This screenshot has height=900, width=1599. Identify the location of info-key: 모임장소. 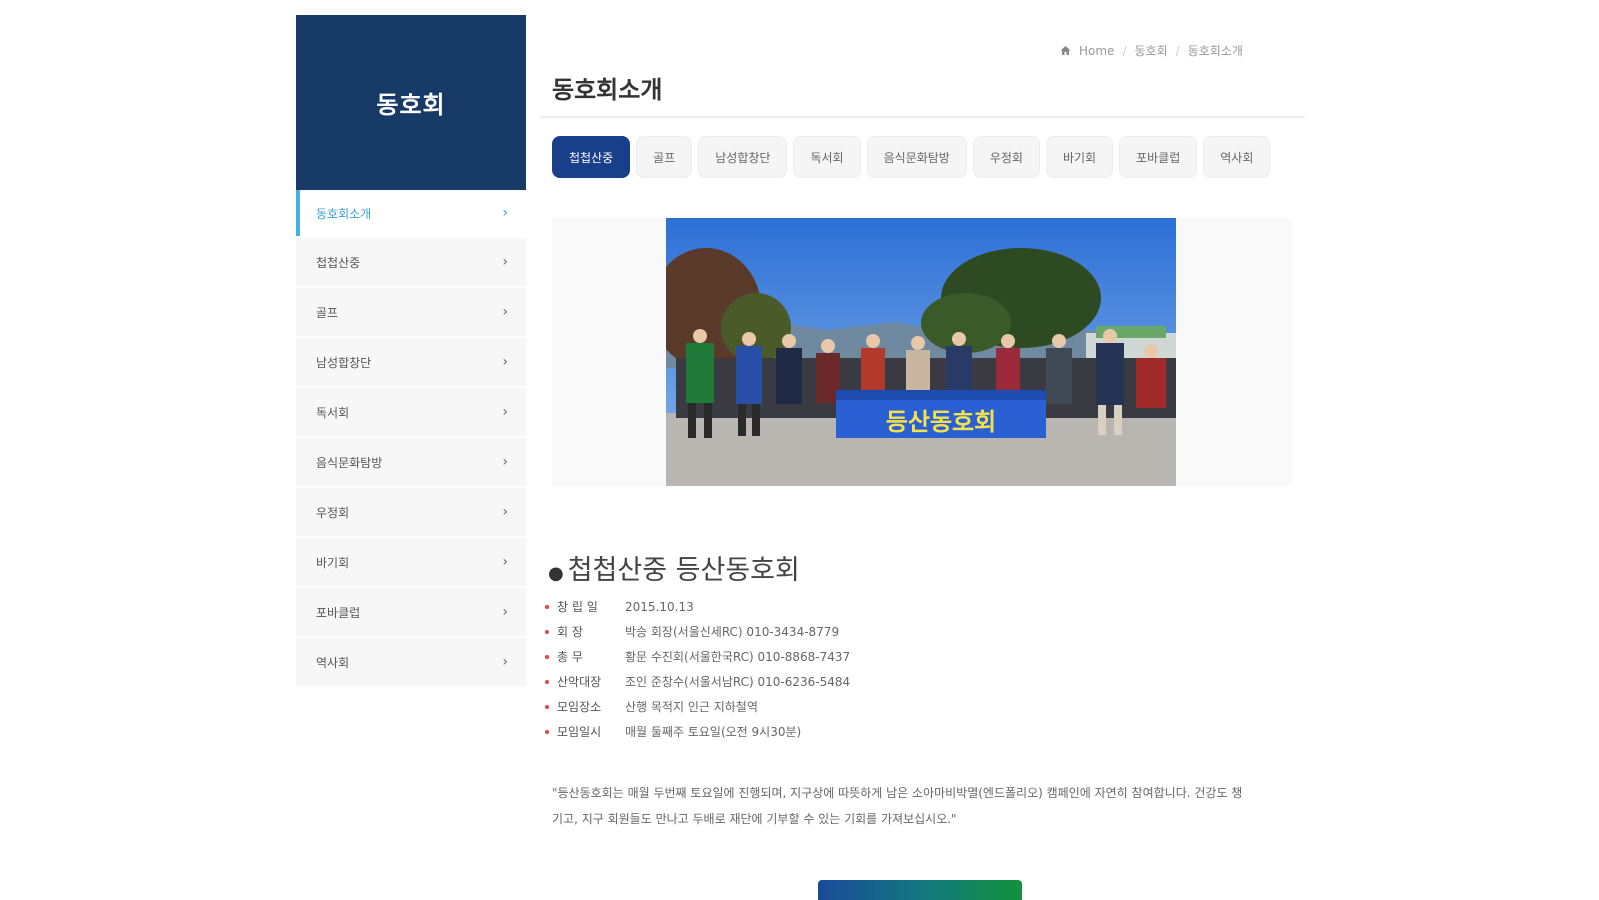
(579, 707).